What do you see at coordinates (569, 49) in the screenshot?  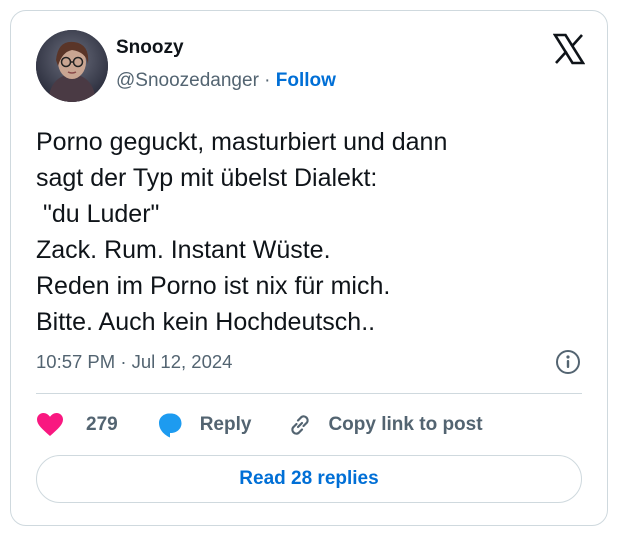 I see `x-logo-icon` at bounding box center [569, 49].